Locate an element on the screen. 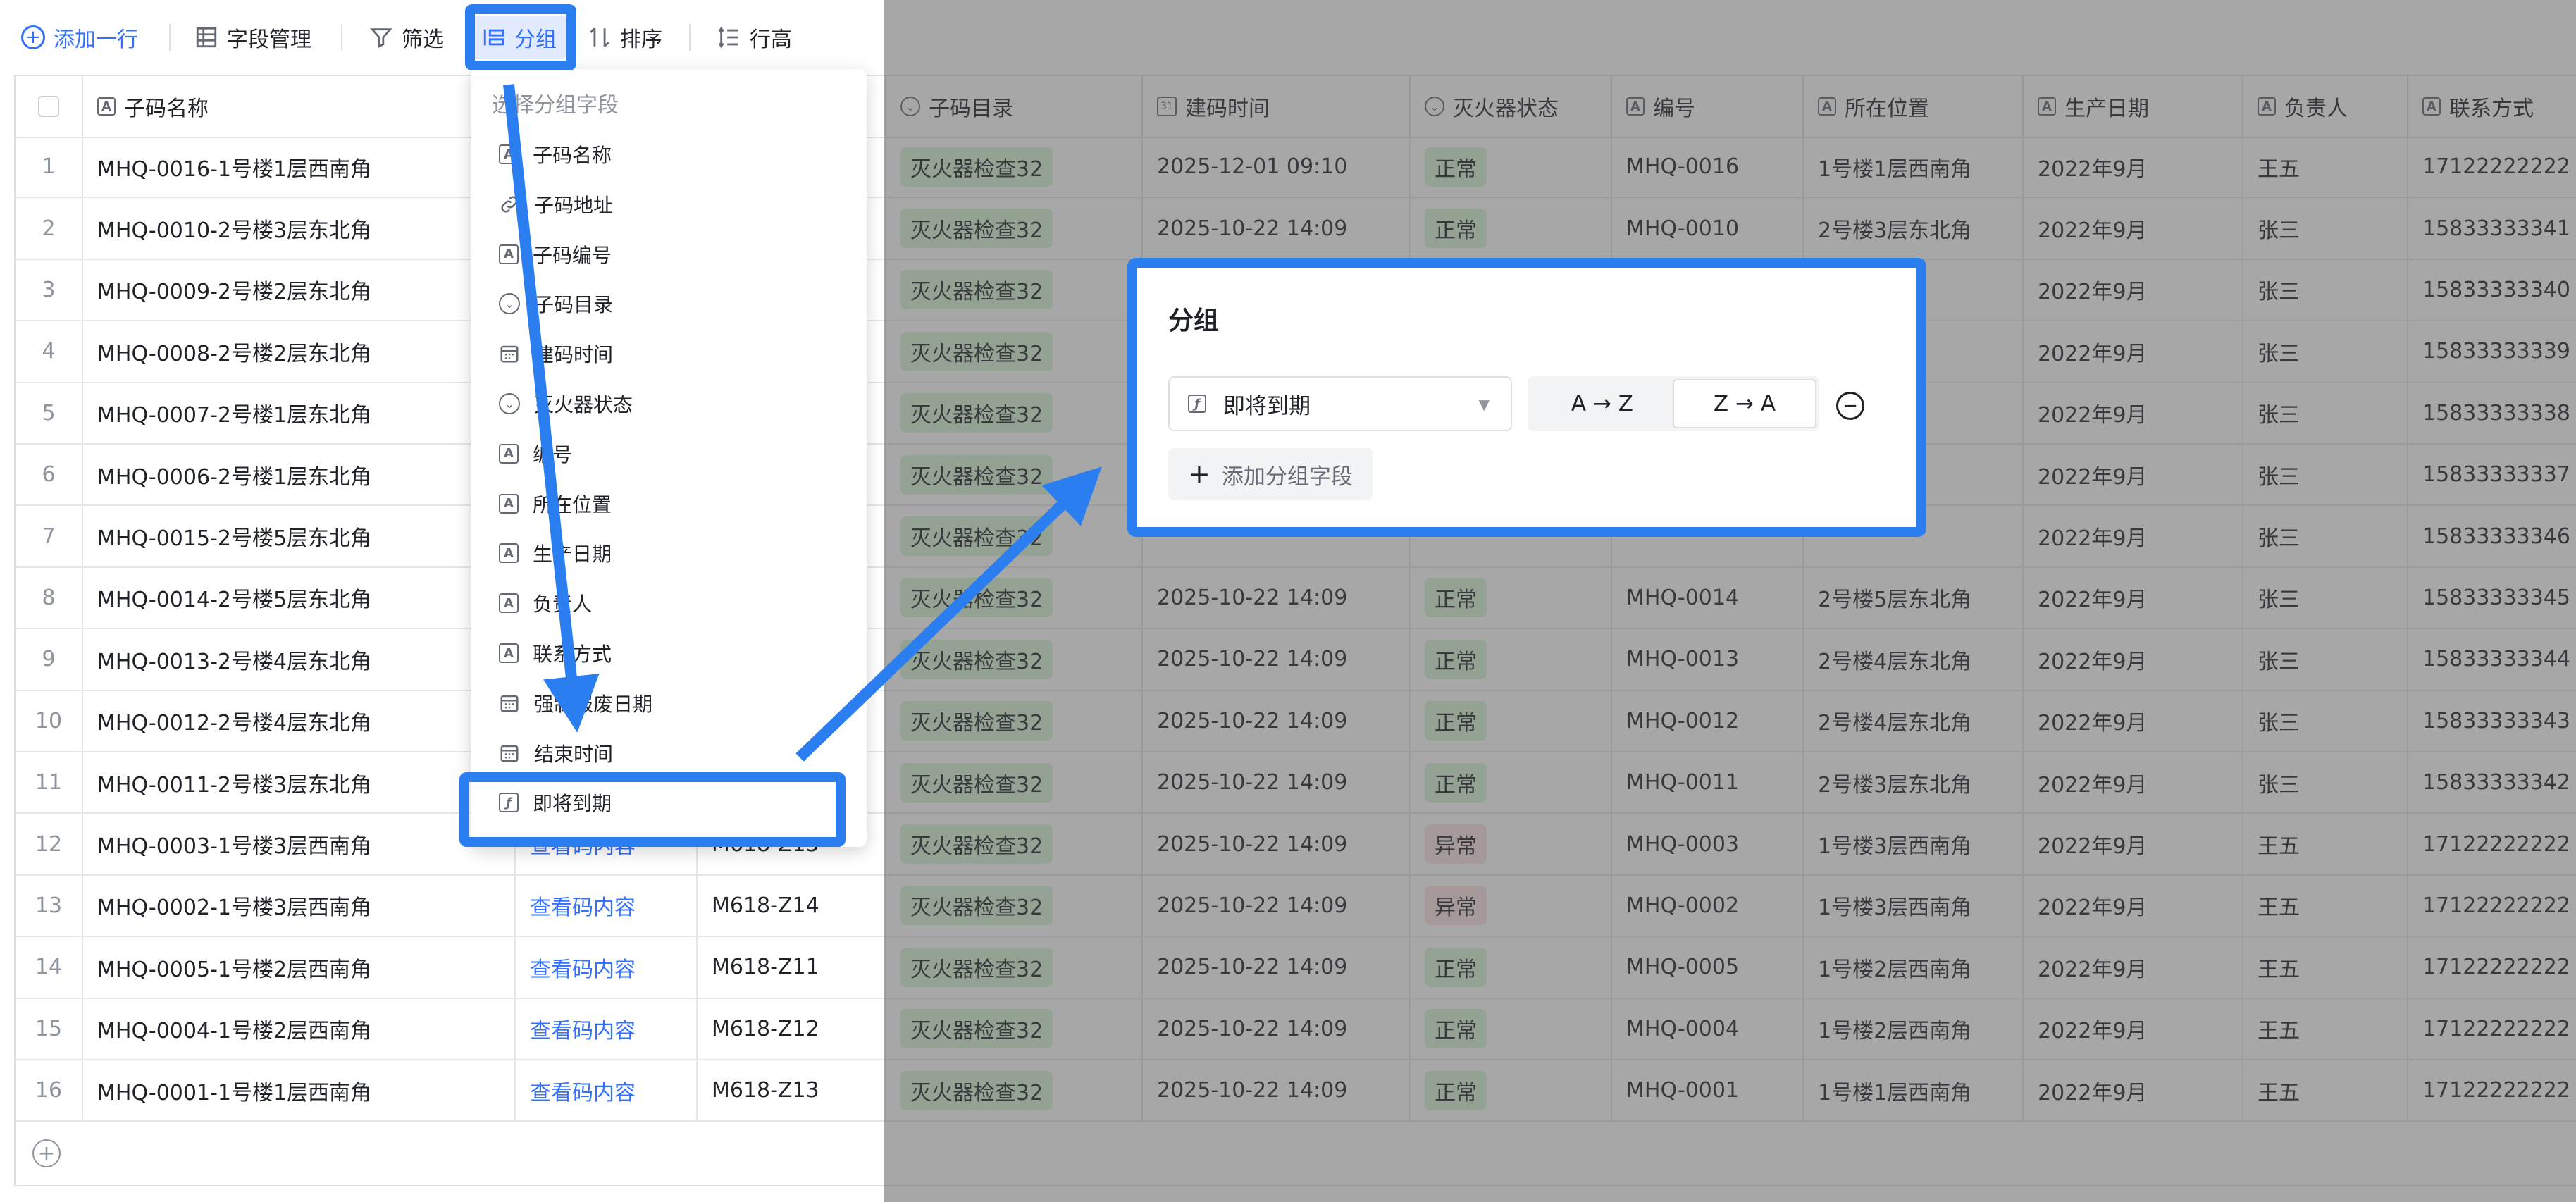  cell-name: MHQ-0015-2号楼5层东北角 is located at coordinates (299, 536).